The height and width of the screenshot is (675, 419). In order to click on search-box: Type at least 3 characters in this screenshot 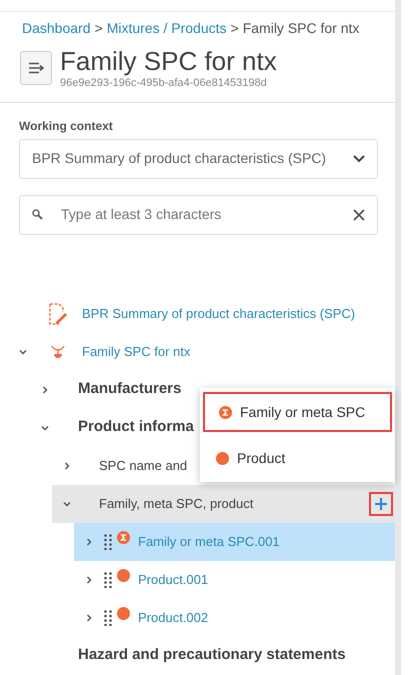, I will do `click(198, 214)`.